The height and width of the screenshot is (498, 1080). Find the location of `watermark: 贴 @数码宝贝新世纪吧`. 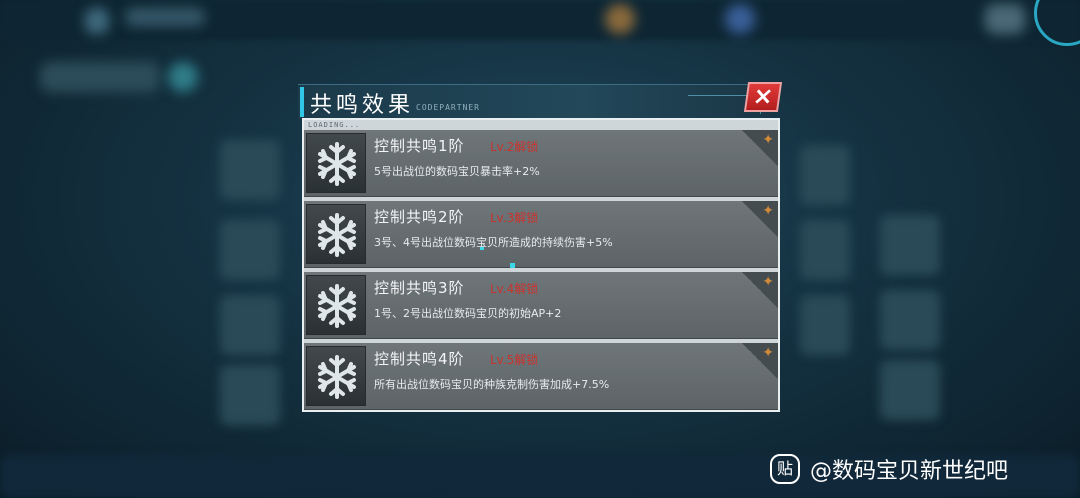

watermark: 贴 @数码宝贝新世纪吧 is located at coordinates (889, 469).